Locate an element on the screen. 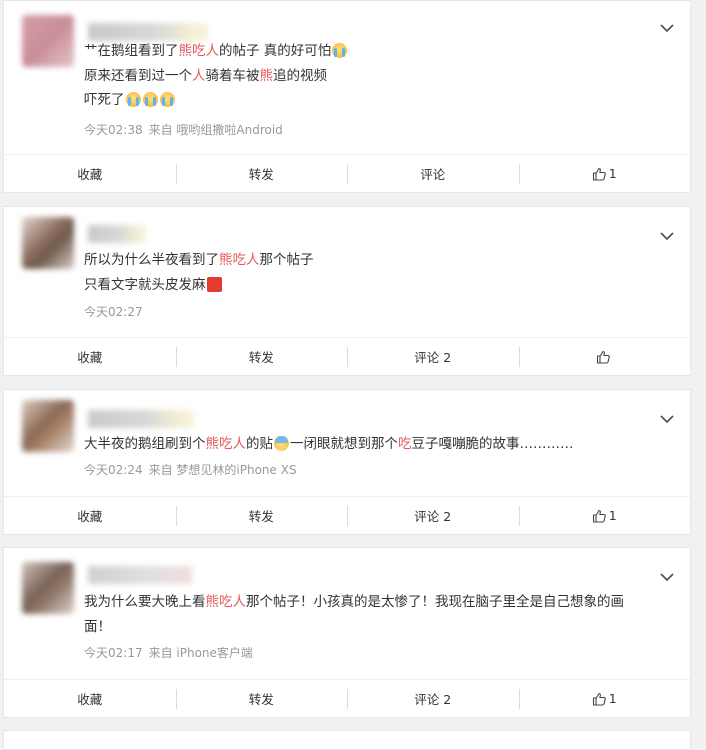 The image size is (706, 750). like-button is located at coordinates (604, 356).